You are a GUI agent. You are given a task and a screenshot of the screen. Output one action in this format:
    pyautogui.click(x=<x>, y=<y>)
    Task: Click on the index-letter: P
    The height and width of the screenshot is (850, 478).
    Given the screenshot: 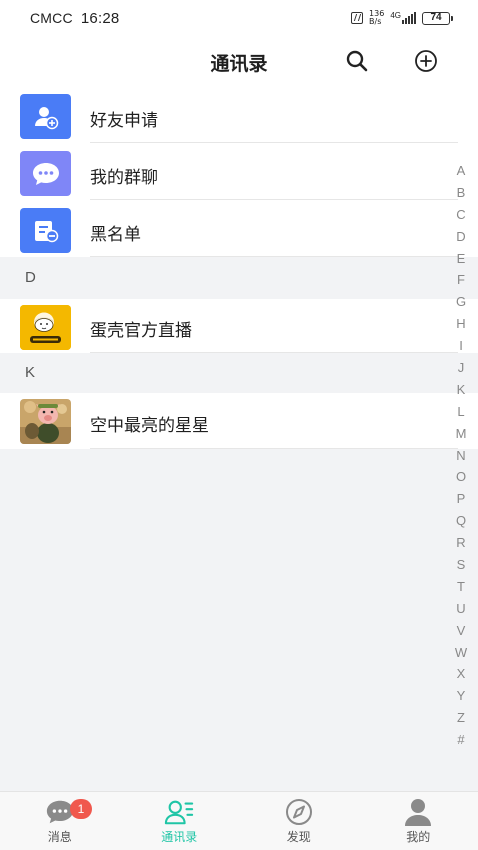 What is the action you would take?
    pyautogui.click(x=461, y=499)
    